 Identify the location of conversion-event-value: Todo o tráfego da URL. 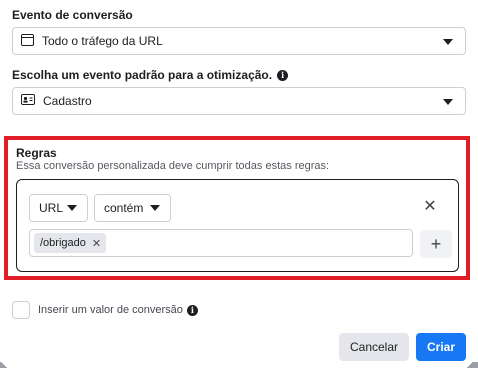
(102, 41).